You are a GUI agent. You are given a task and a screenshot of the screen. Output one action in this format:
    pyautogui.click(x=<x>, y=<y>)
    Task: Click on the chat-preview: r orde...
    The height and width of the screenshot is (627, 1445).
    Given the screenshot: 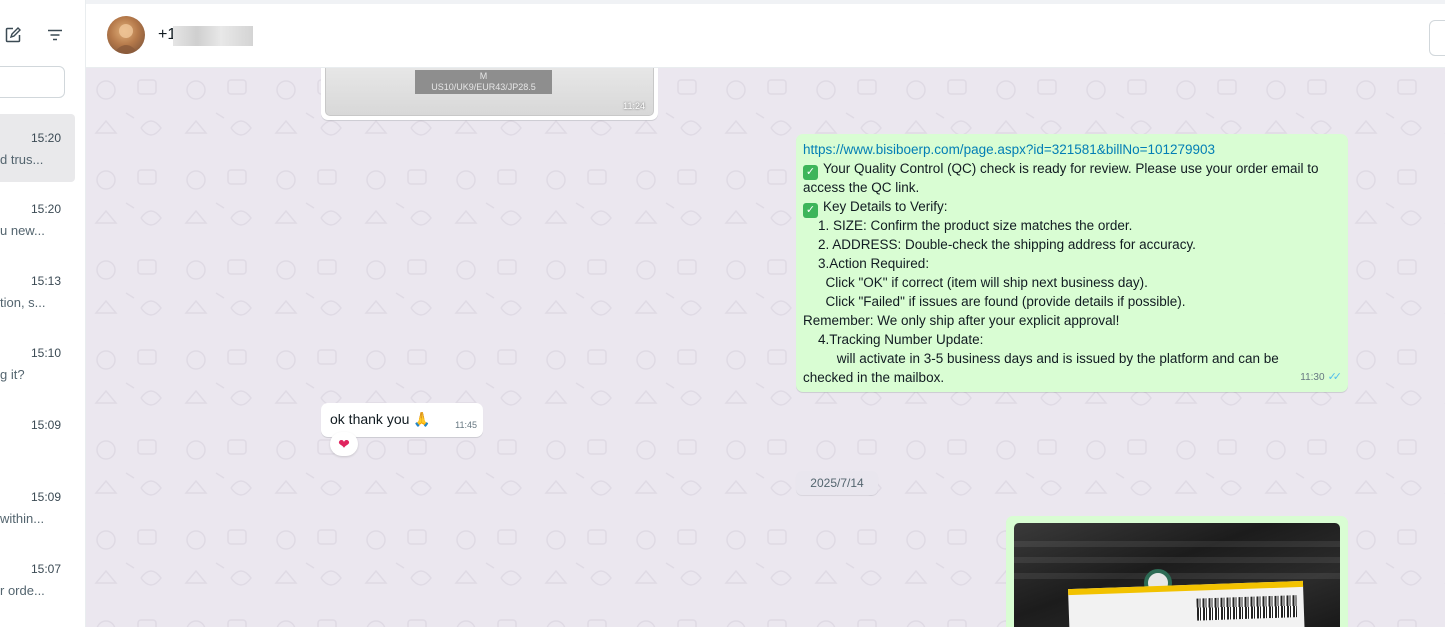 What is the action you would take?
    pyautogui.click(x=22, y=590)
    